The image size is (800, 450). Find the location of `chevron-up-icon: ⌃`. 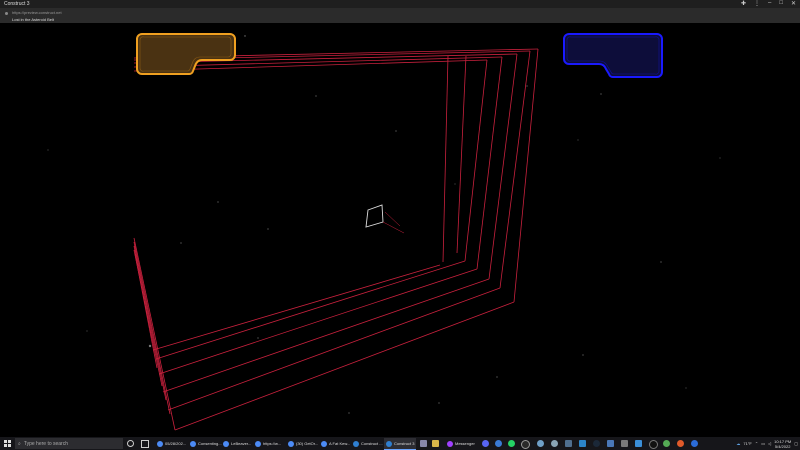

chevron-up-icon: ⌃ is located at coordinates (756, 443).